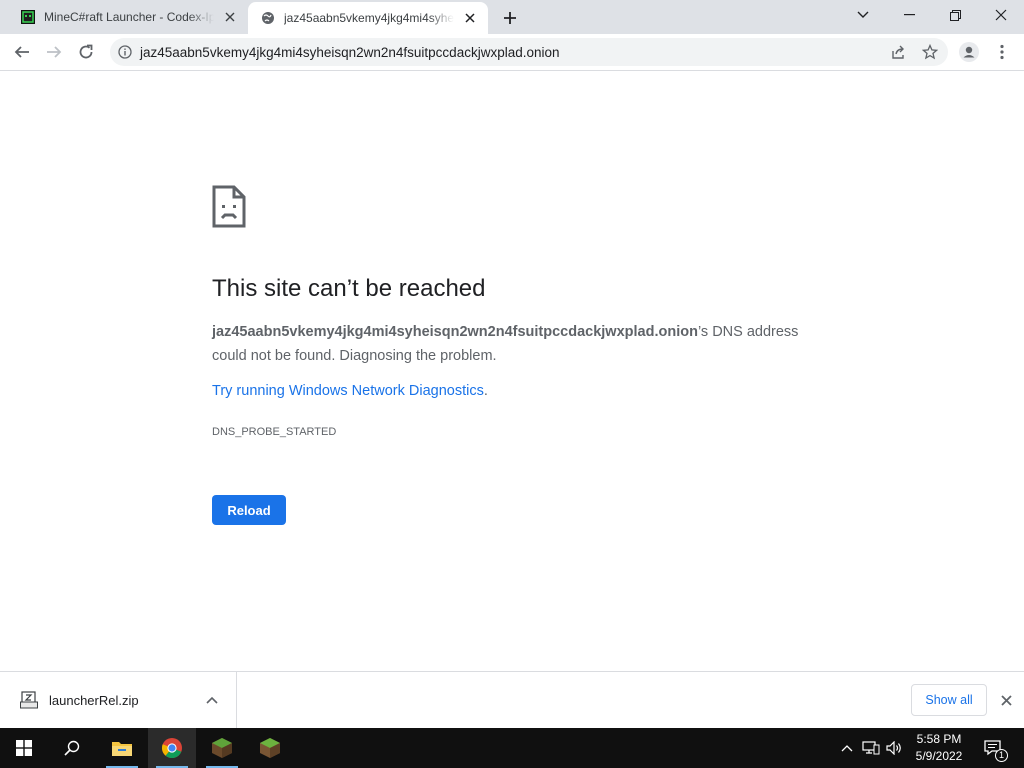 This screenshot has height=768, width=1024. What do you see at coordinates (993, 748) in the screenshot?
I see `action-center-button: 1` at bounding box center [993, 748].